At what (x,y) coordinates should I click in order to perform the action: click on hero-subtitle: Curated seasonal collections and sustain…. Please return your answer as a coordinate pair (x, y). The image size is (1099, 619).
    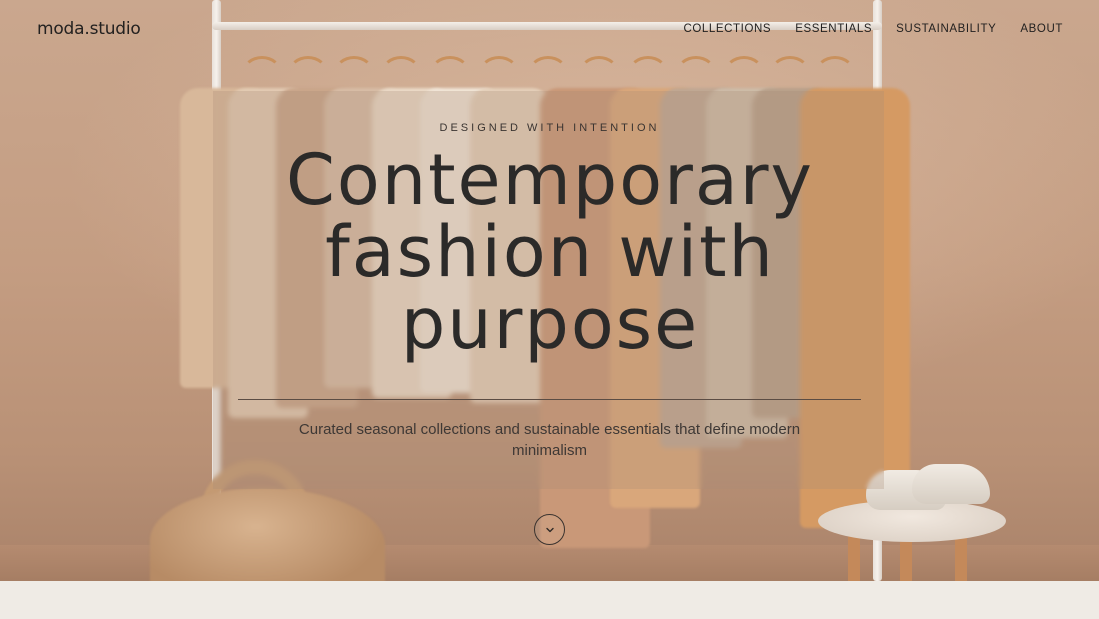
    Looking at the image, I should click on (549, 440).